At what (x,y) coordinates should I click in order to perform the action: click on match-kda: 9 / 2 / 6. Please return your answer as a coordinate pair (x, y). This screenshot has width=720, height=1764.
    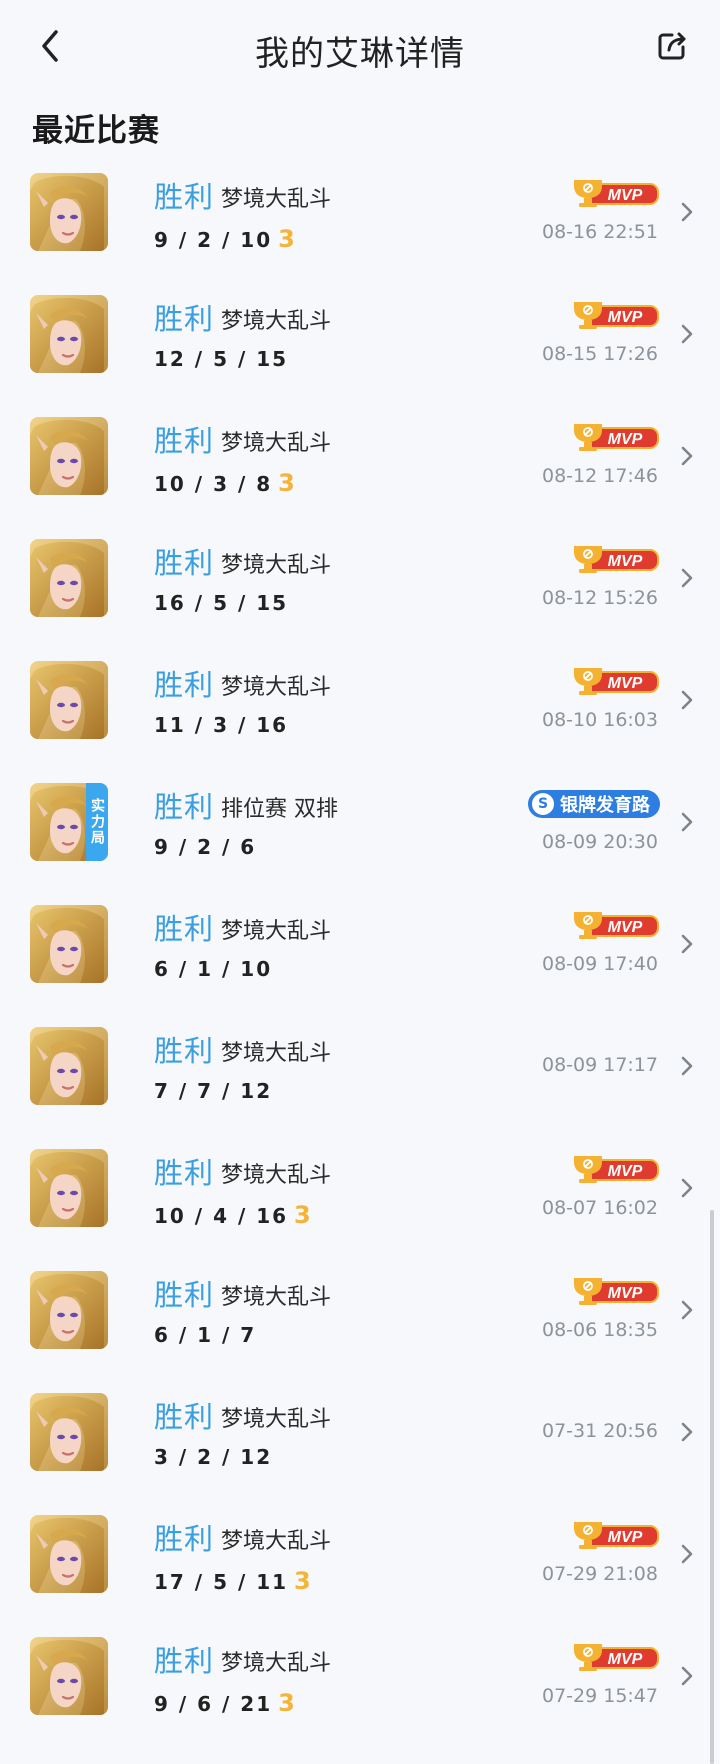
    Looking at the image, I should click on (205, 847).